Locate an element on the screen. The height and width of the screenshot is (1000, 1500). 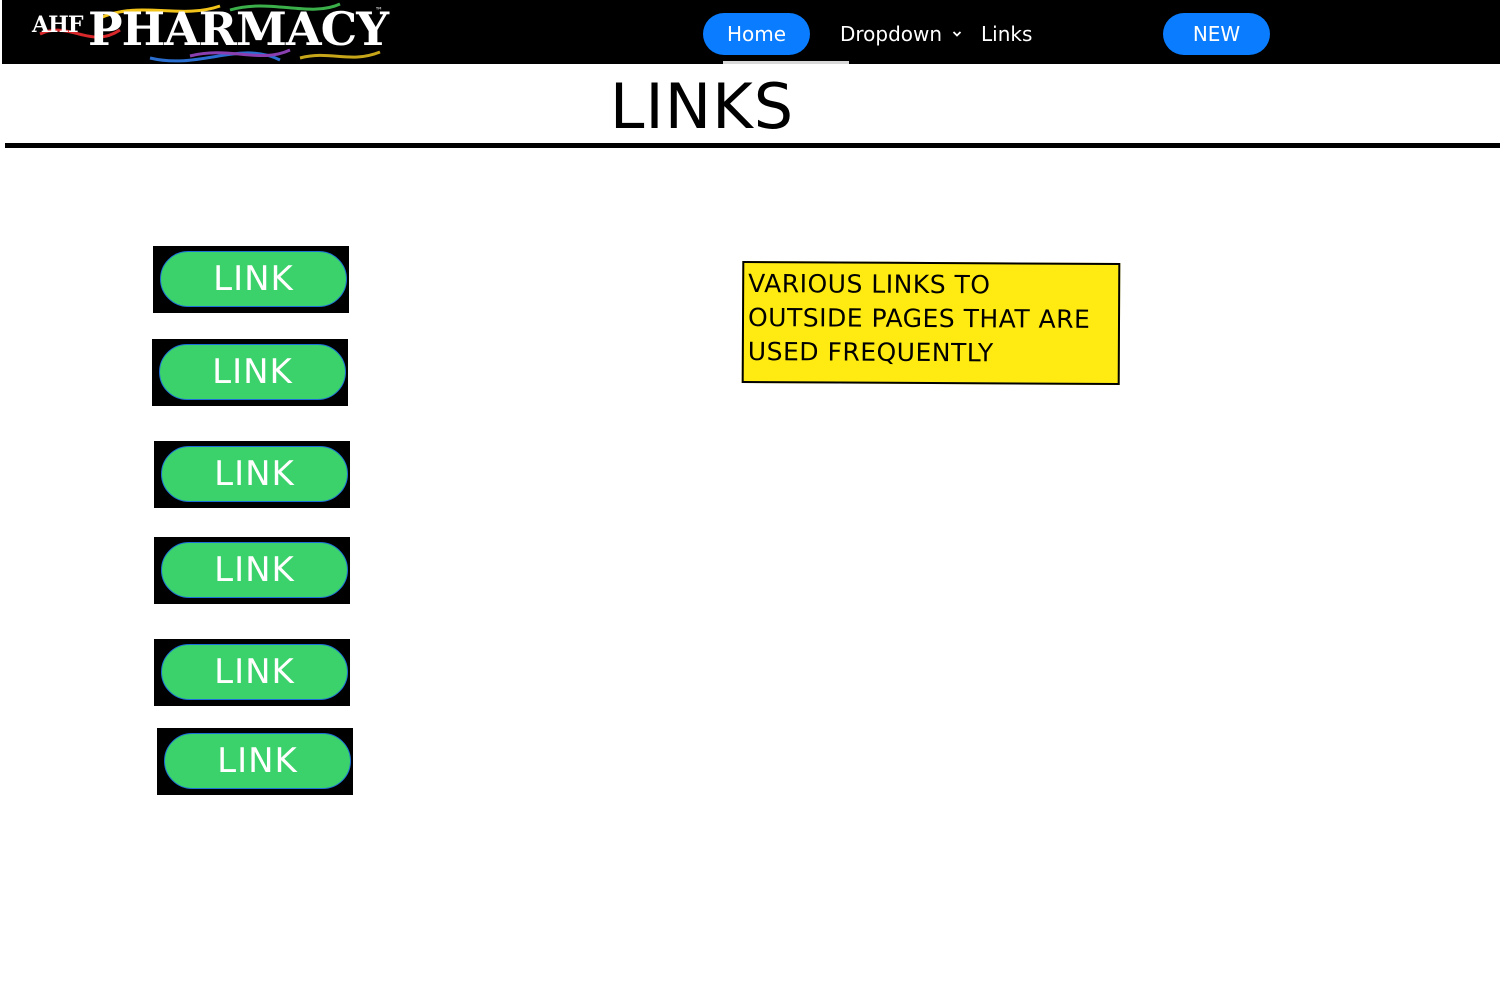
nav-dropdown-menu: Dropdown is located at coordinates (901, 34).